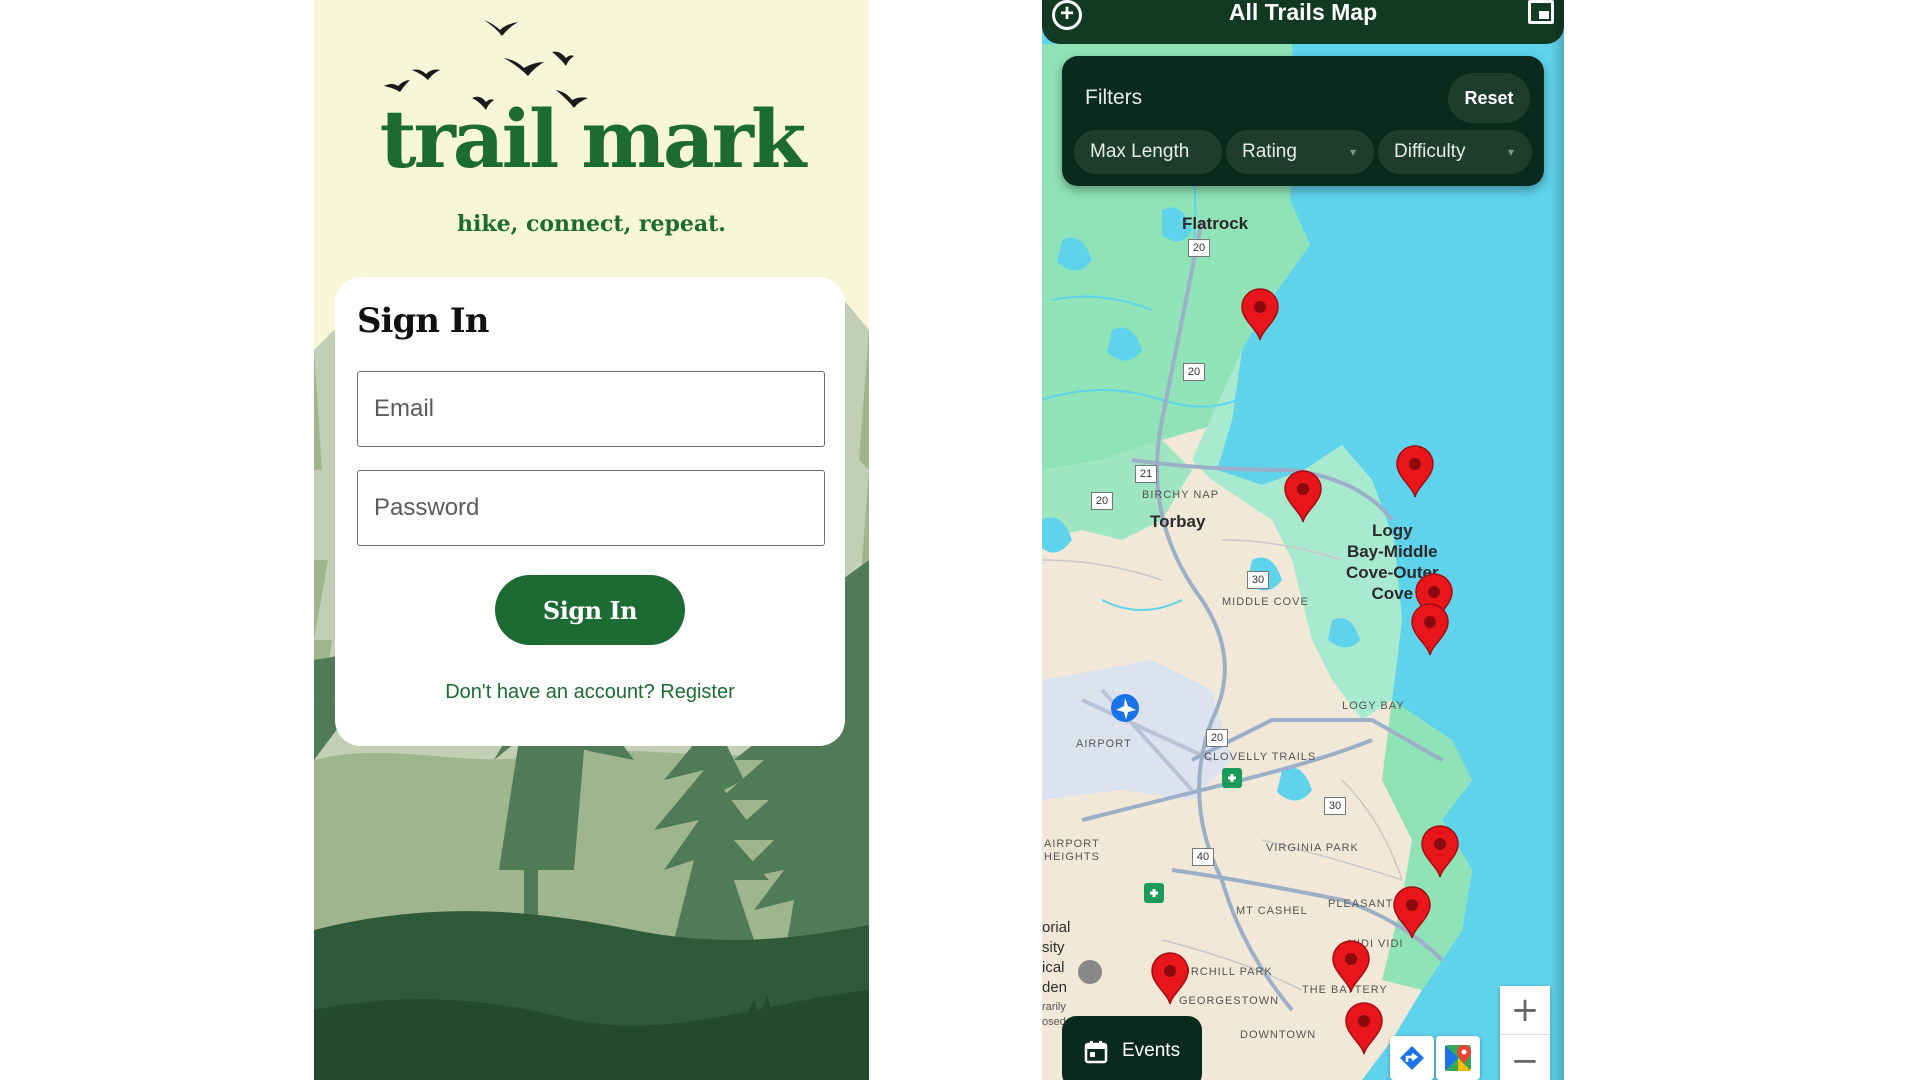  Describe the element at coordinates (1557, 540) in the screenshot. I see `screen-edge-shadow` at that location.